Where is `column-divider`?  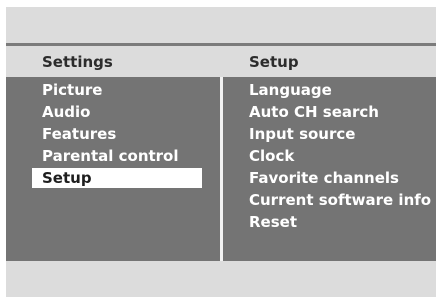
column-divider is located at coordinates (221, 169).